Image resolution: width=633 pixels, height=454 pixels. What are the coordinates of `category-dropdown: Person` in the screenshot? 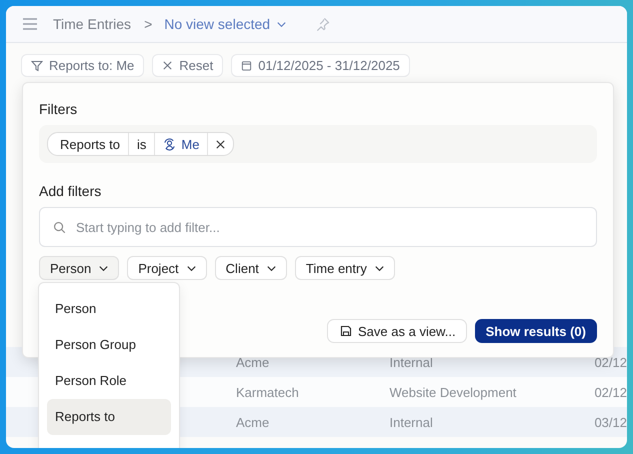 It's located at (79, 268).